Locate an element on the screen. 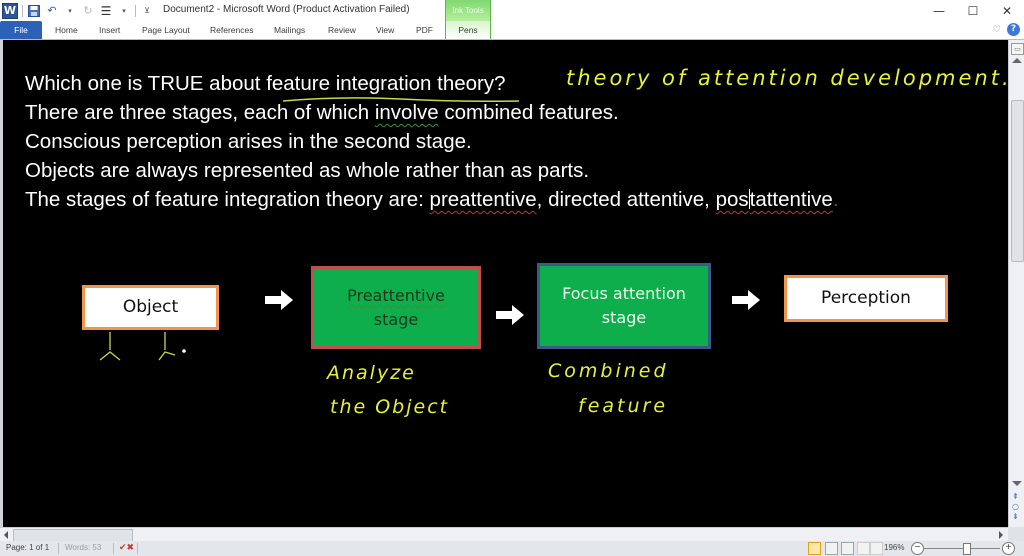  diagram-box-preattentive: Preattentive stage is located at coordinates (396, 307).